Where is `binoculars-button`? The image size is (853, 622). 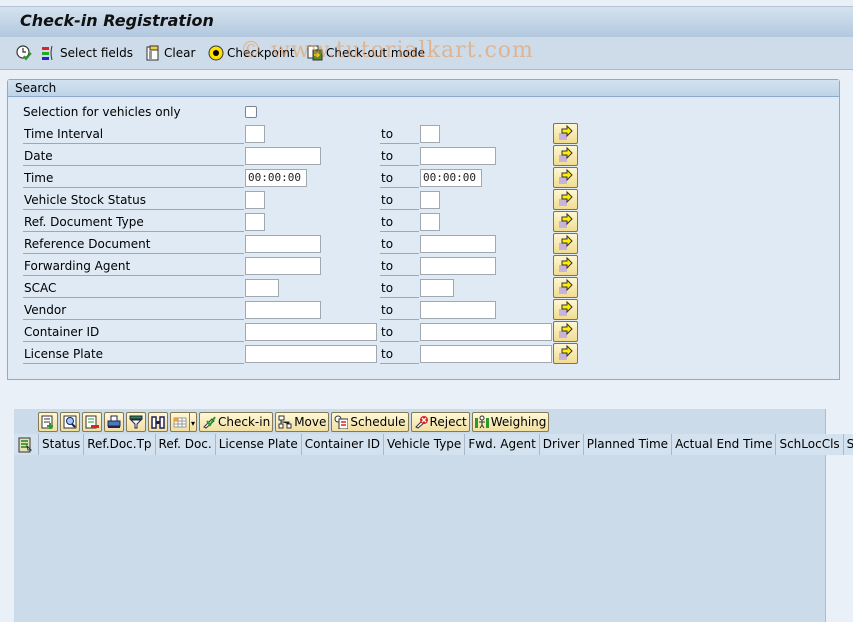
binoculars-button is located at coordinates (158, 422).